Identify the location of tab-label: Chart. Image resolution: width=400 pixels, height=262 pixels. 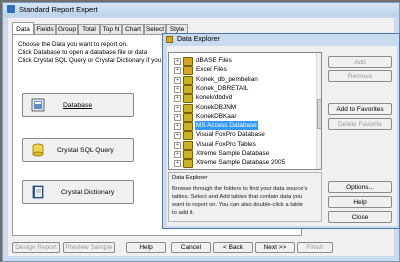
(133, 29).